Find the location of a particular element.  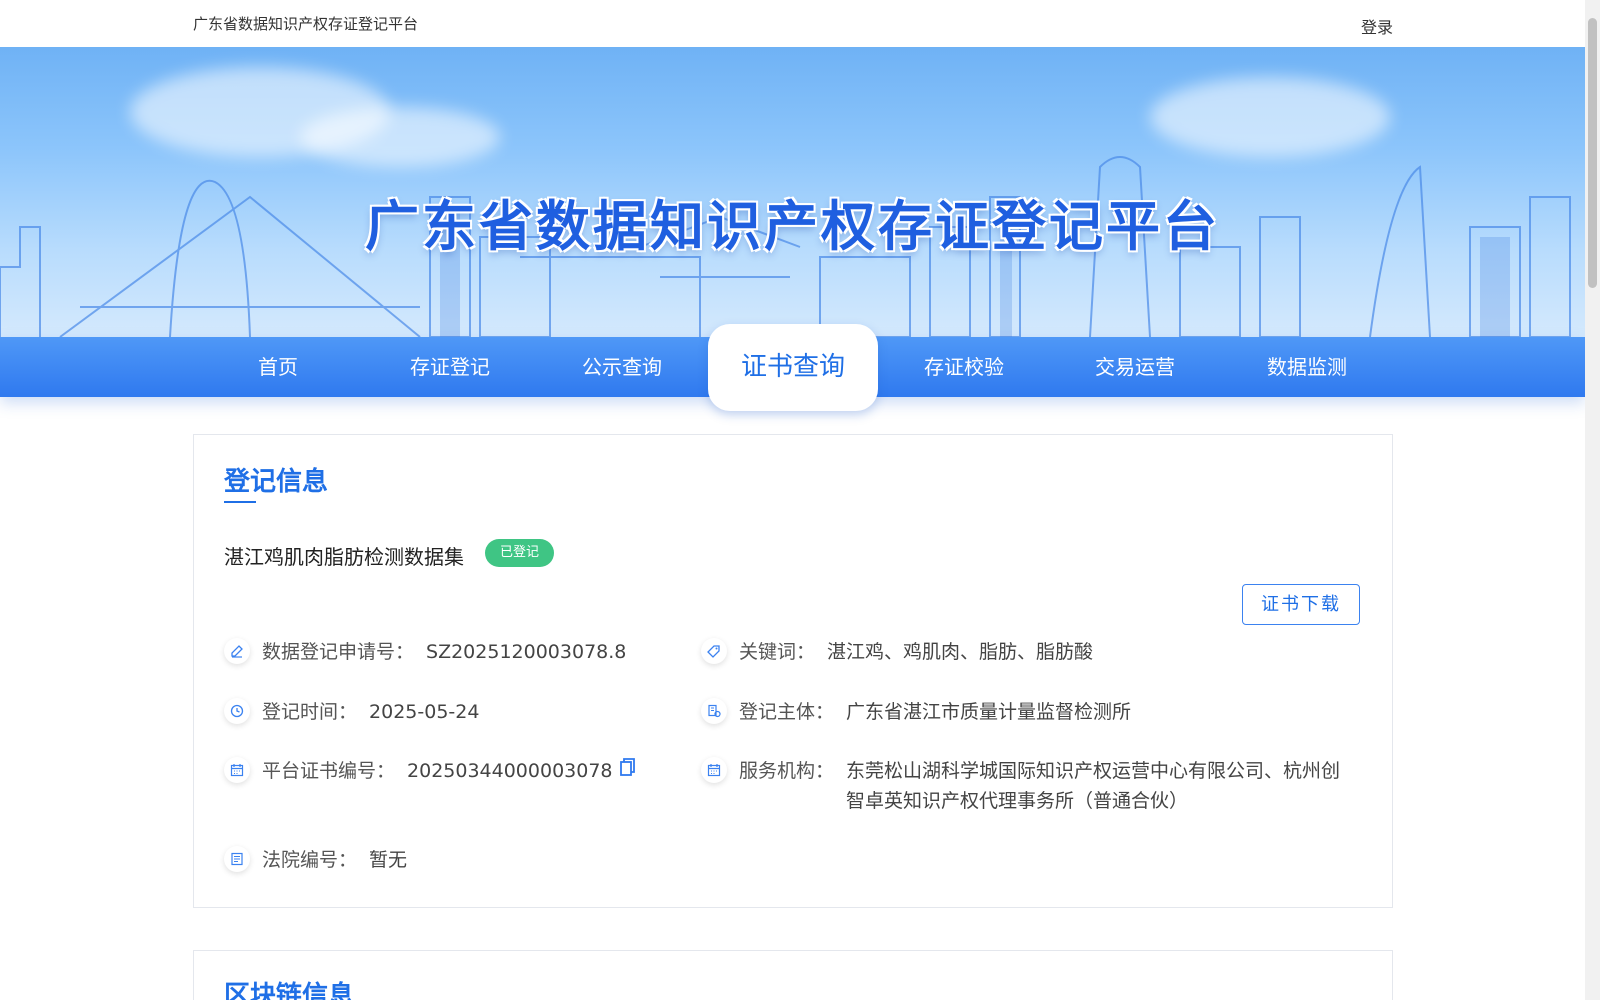

nav-item-register: 存证登记 is located at coordinates (450, 367).